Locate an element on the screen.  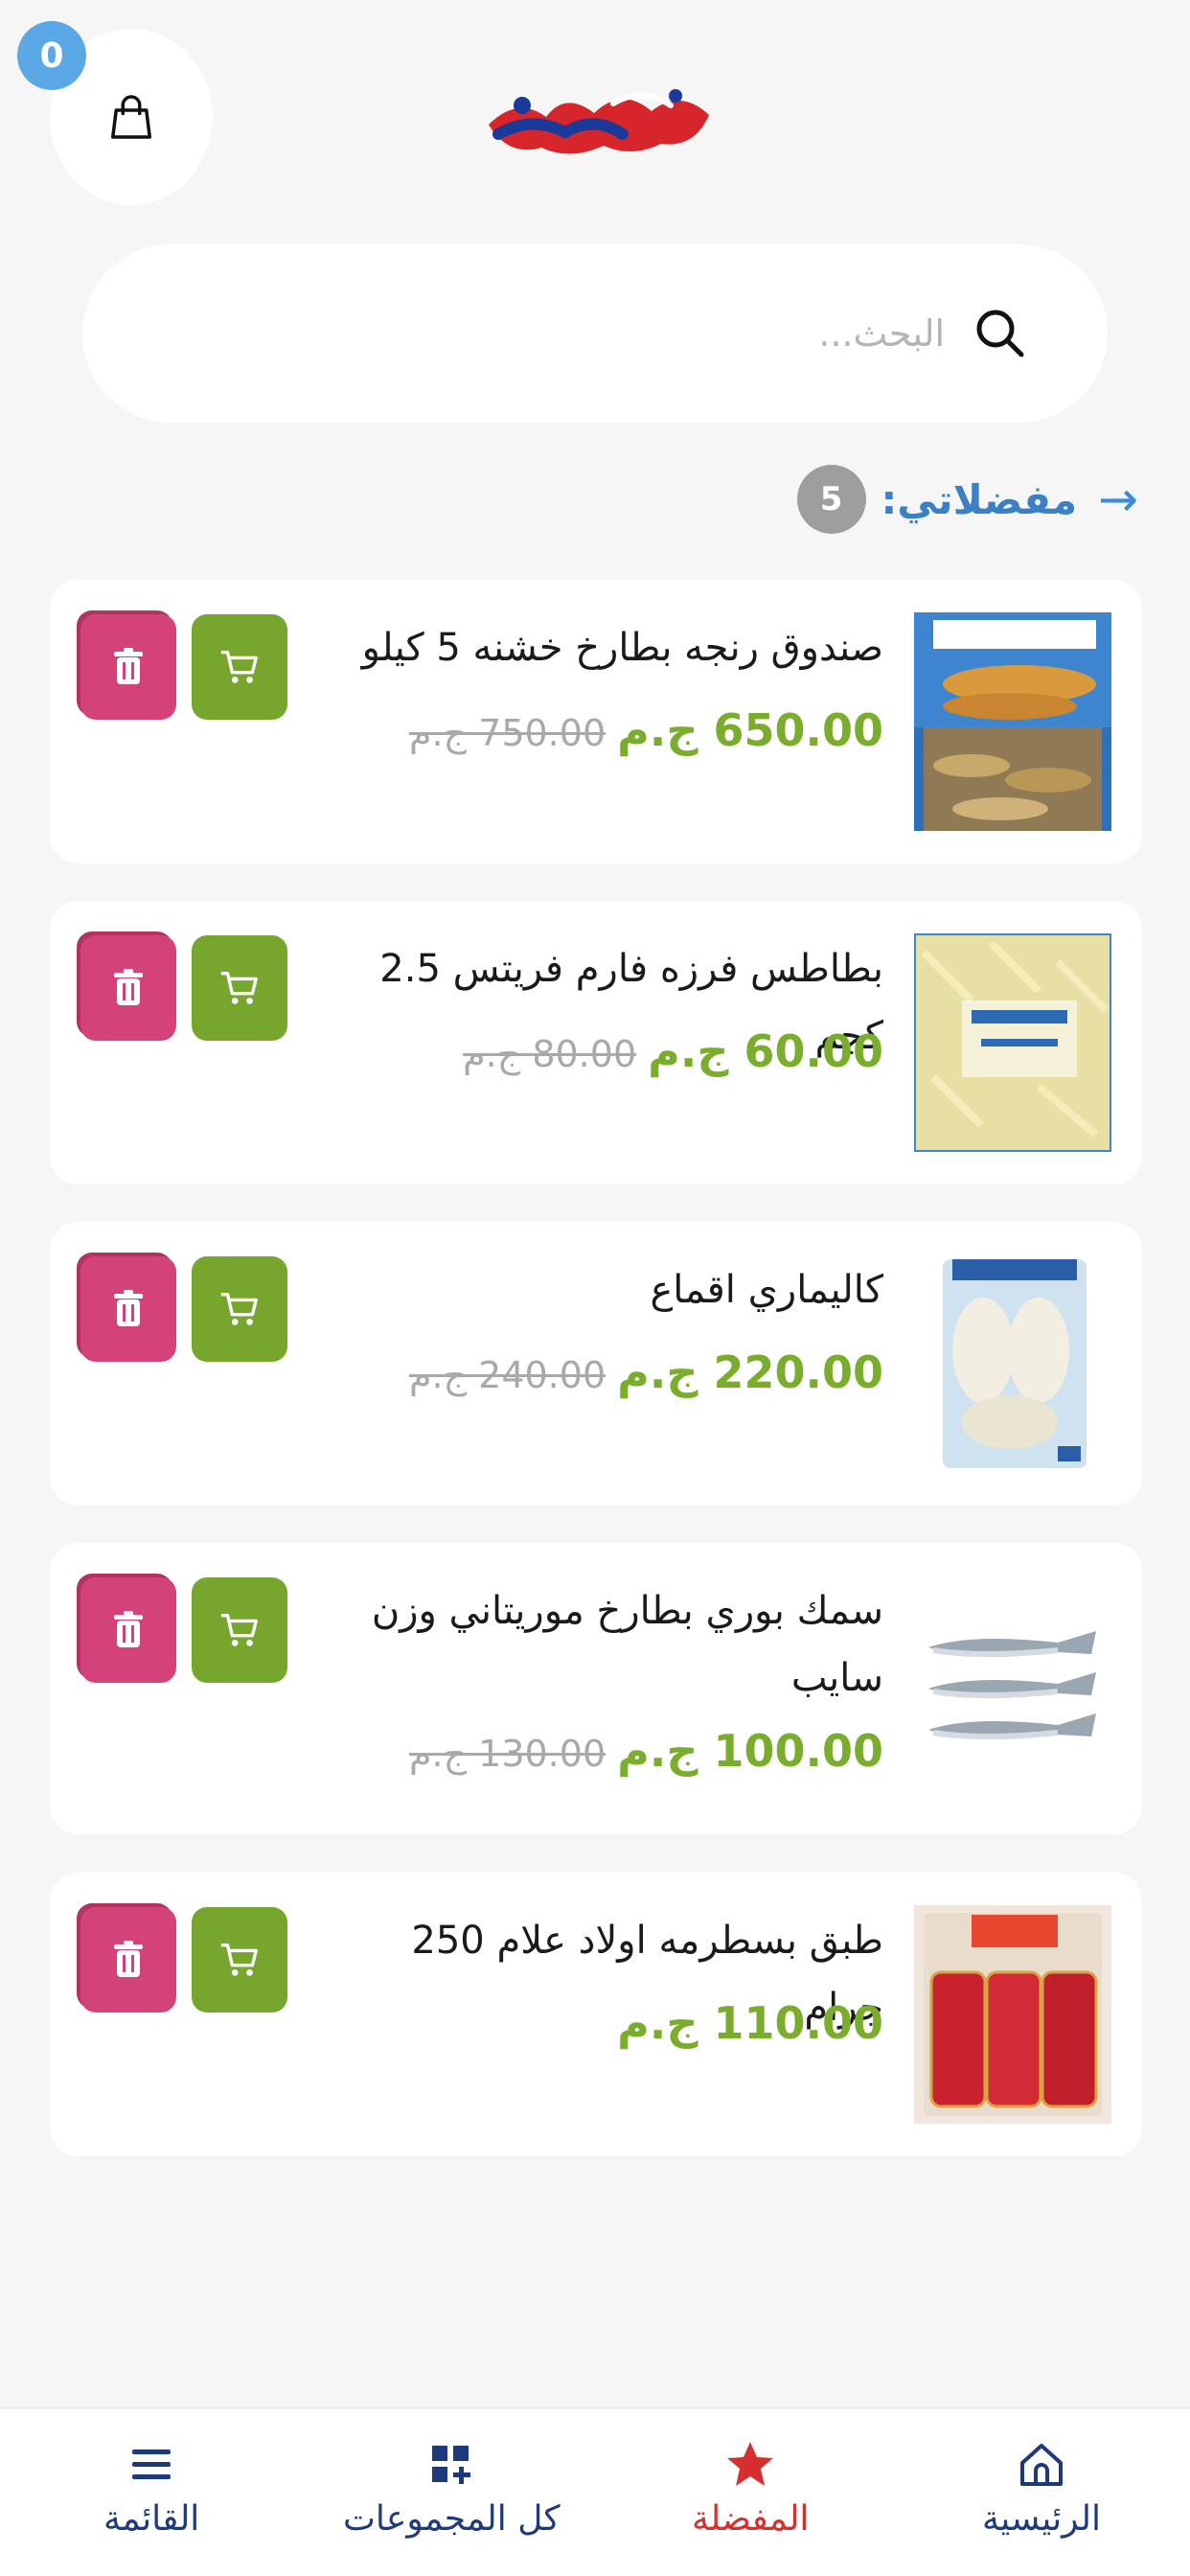
nav-favorites-label: المفضلة is located at coordinates (751, 2519).